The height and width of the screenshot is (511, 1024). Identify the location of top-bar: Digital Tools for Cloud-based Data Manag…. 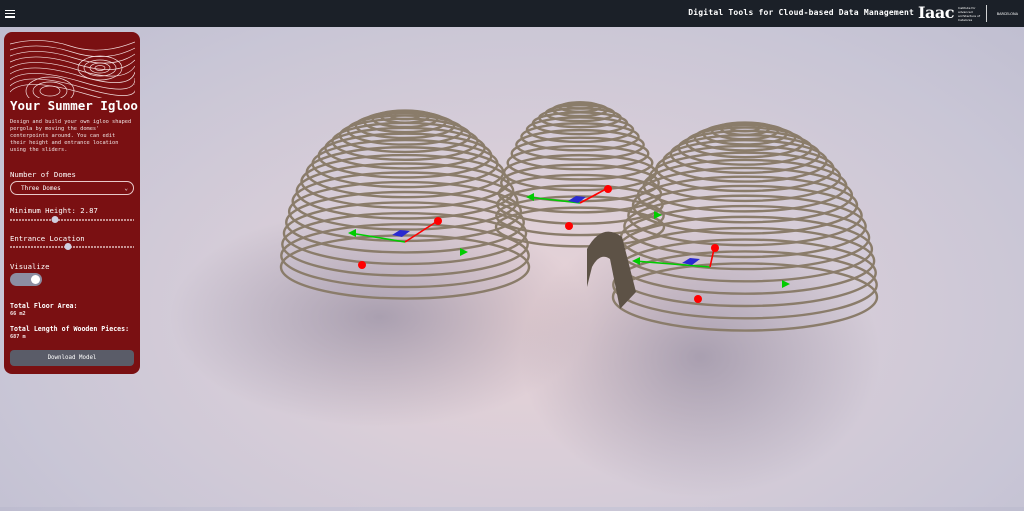
(512, 13).